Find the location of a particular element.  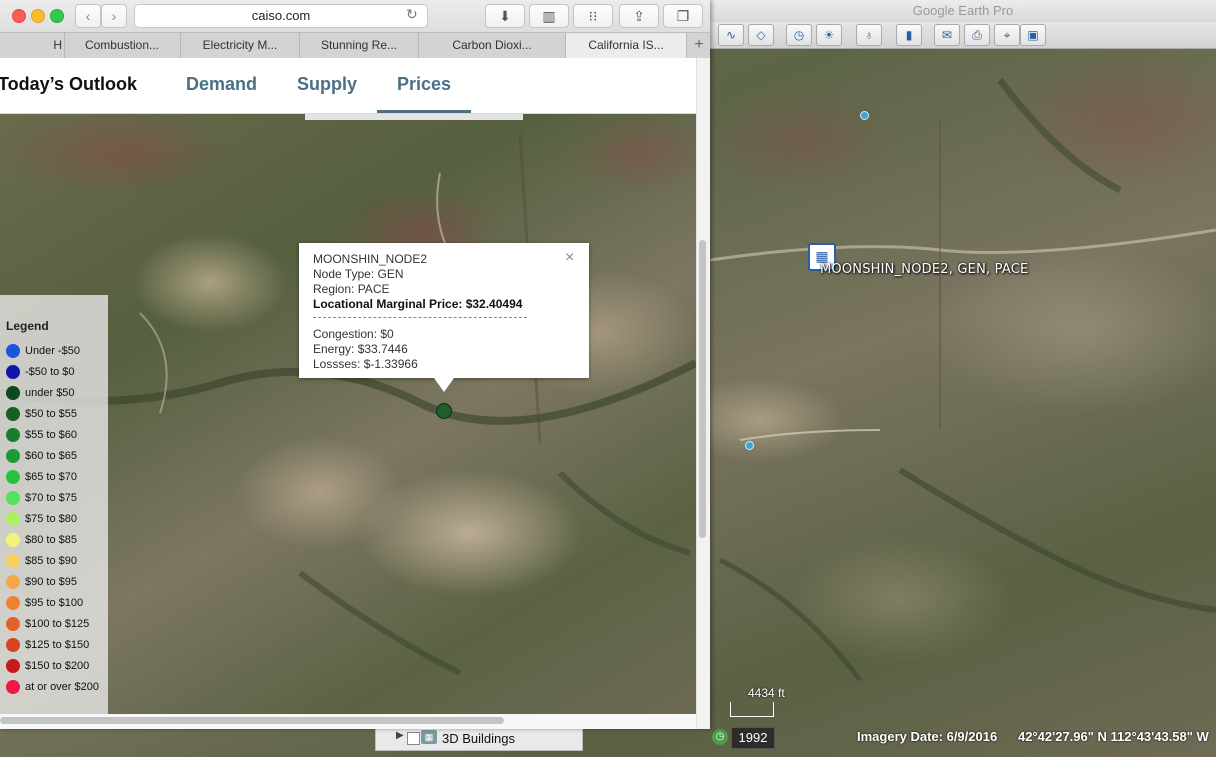

popup-node-name: MOONSHIN_NODE2 is located at coordinates (370, 259).